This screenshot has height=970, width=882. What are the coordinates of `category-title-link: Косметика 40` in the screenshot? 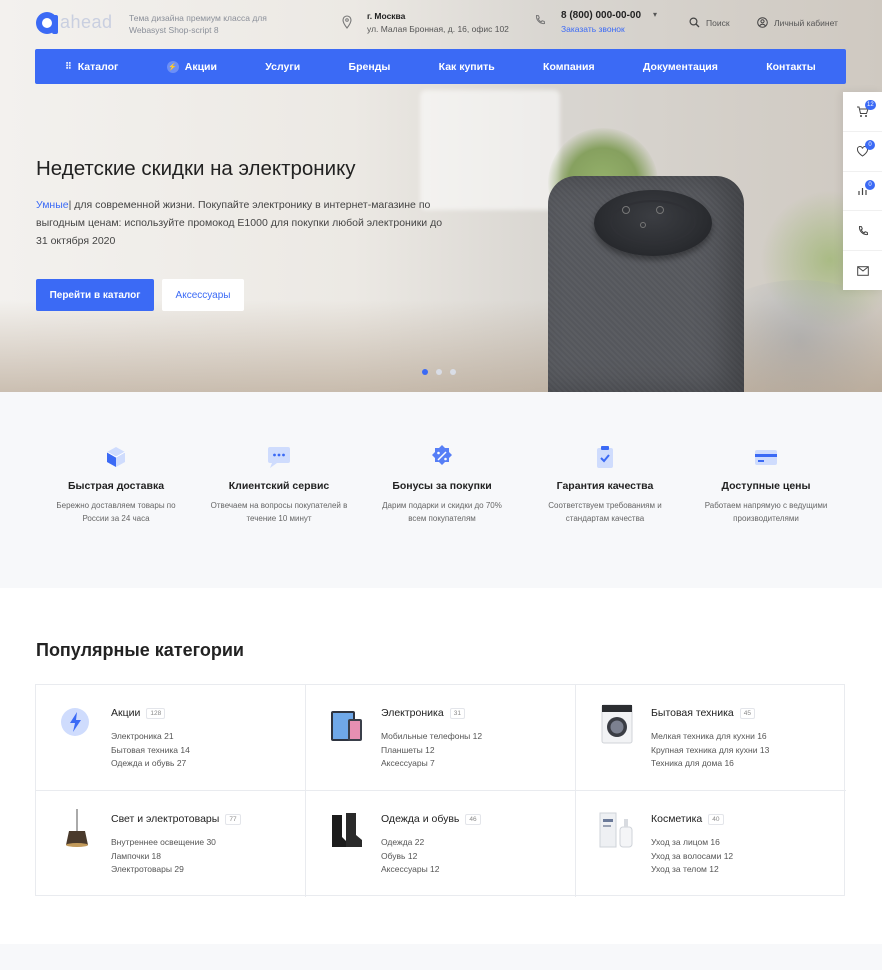 It's located at (687, 819).